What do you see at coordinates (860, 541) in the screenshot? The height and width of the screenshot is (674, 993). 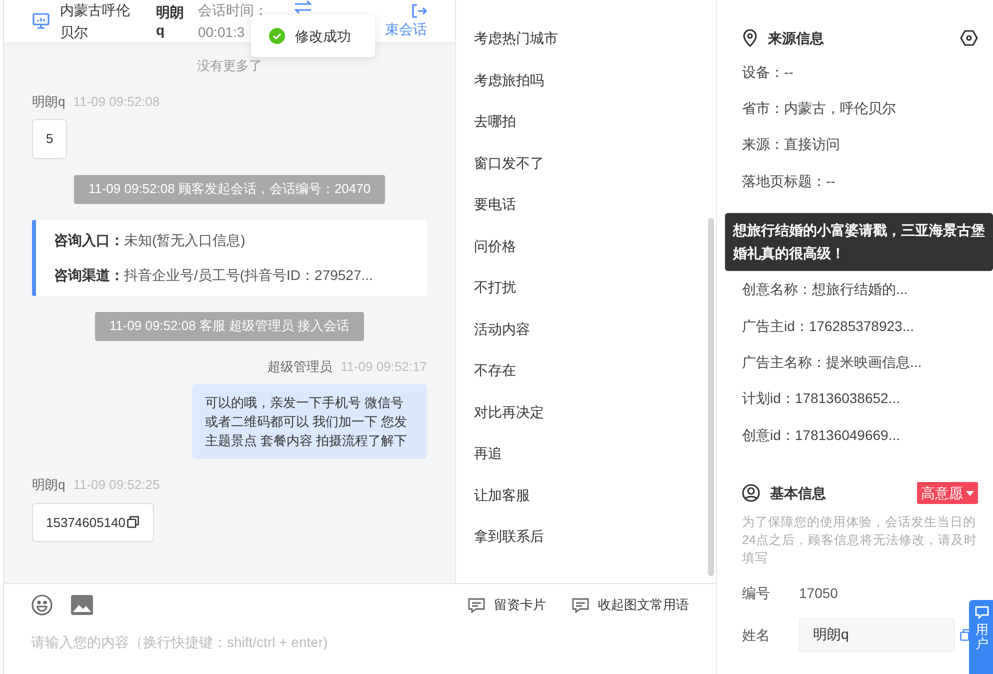 I see `edit-notice: 为了保障您的使用体验，会话发生当日的24点之后，顾客信息将无法修改，请及时填写` at bounding box center [860, 541].